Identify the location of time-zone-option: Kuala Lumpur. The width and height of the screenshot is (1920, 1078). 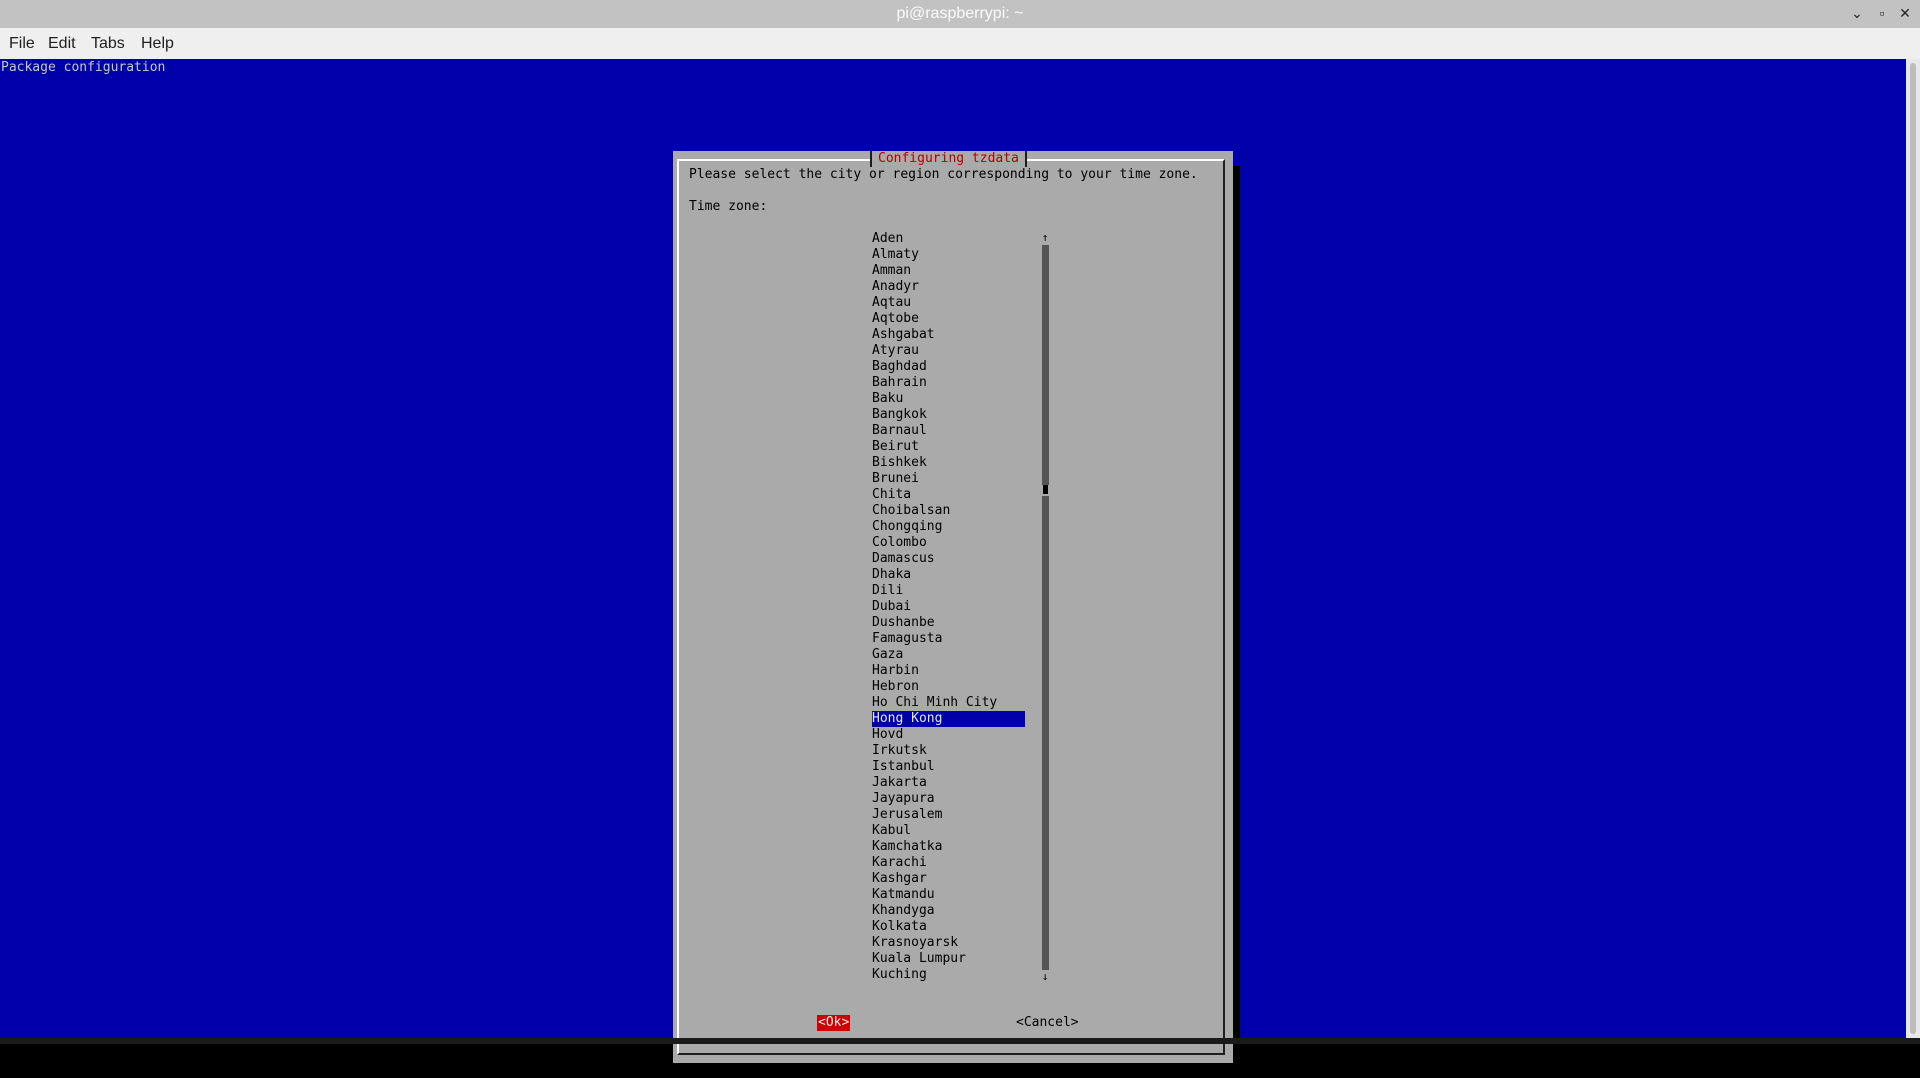
(948, 959).